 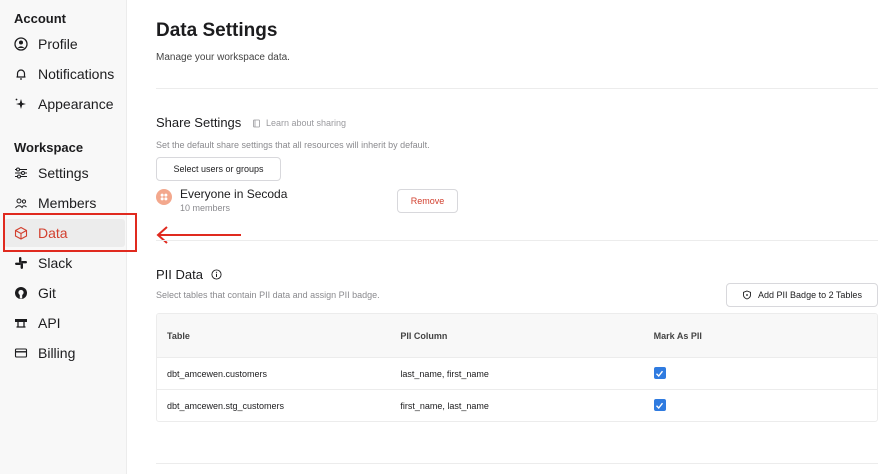 I want to click on column-header-table: Table, so click(x=178, y=335).